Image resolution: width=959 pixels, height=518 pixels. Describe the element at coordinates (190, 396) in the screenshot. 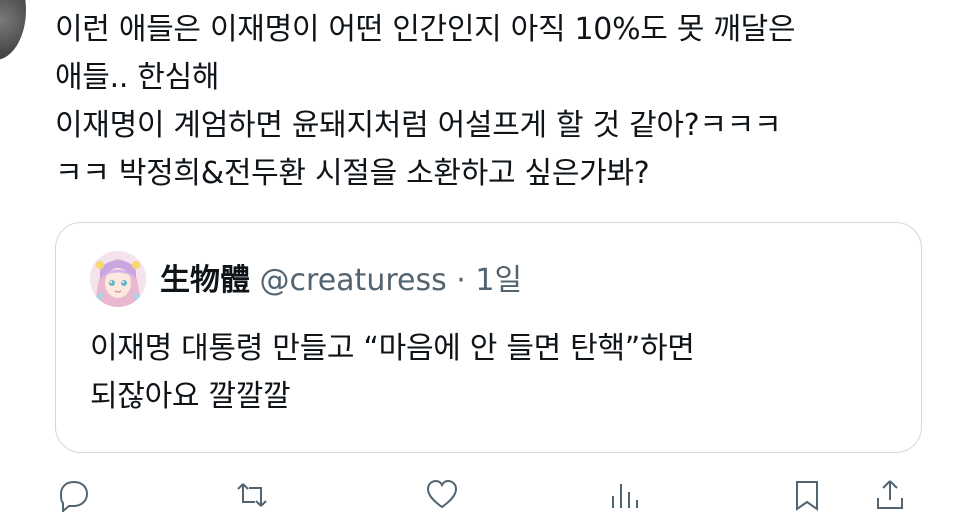

I see `quoted-text-line: 되잖아요 깔깔깔` at that location.